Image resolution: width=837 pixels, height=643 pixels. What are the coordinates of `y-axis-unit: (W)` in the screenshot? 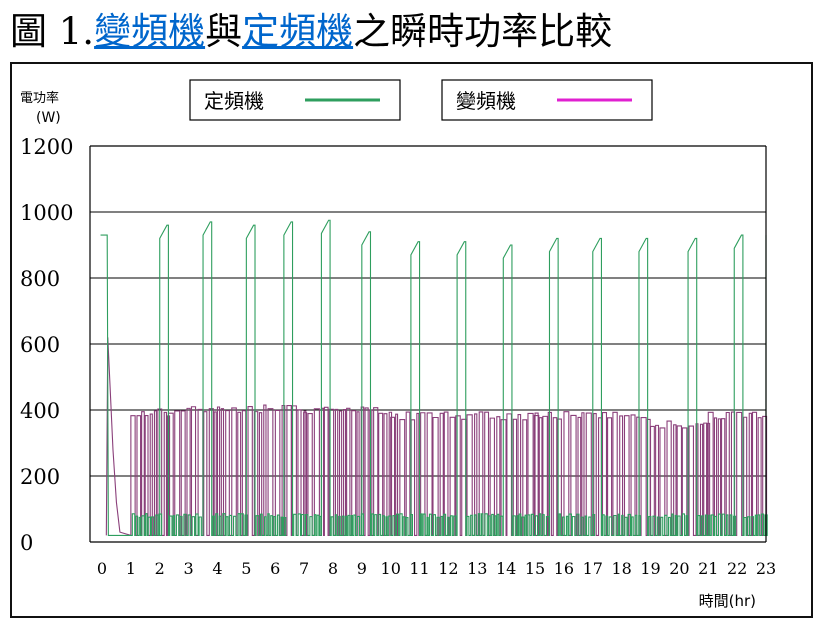 It's located at (48, 118).